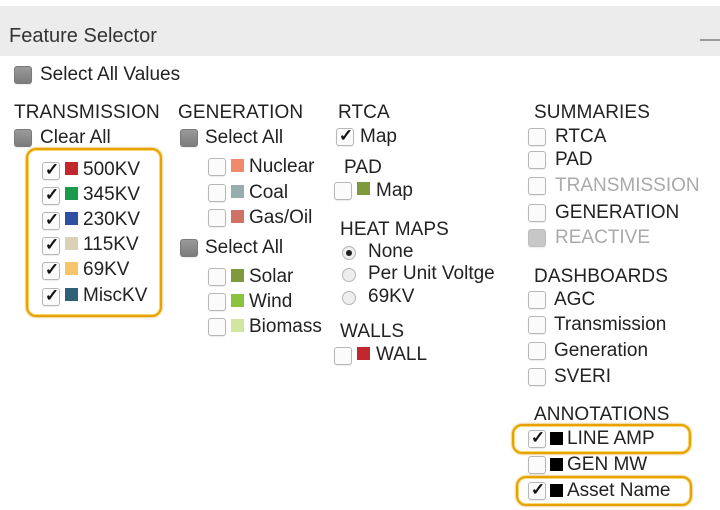 Image resolution: width=720 pixels, height=510 pixels. I want to click on heat-map-radio-none, so click(349, 253).